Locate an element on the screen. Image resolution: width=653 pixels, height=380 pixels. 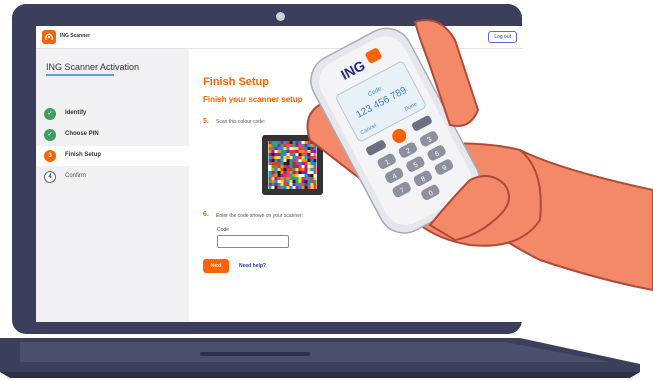
sidebar-step-confirm: 4 Confirm is located at coordinates (112, 177).